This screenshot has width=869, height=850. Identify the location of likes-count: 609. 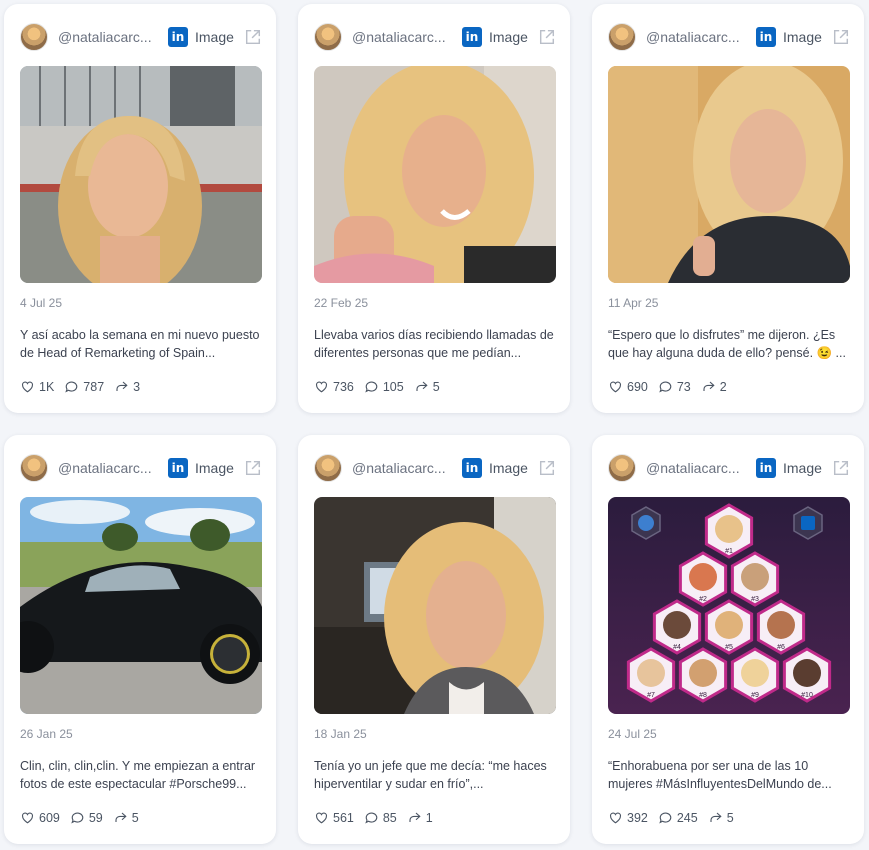
(49, 817).